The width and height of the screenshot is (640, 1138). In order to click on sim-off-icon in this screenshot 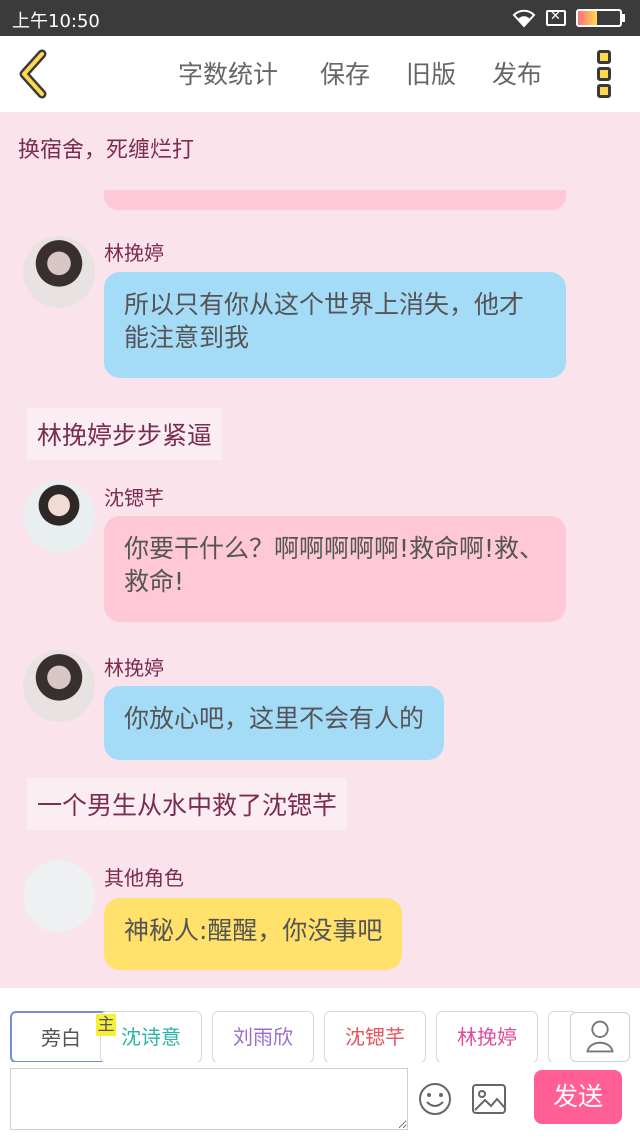, I will do `click(556, 17)`.